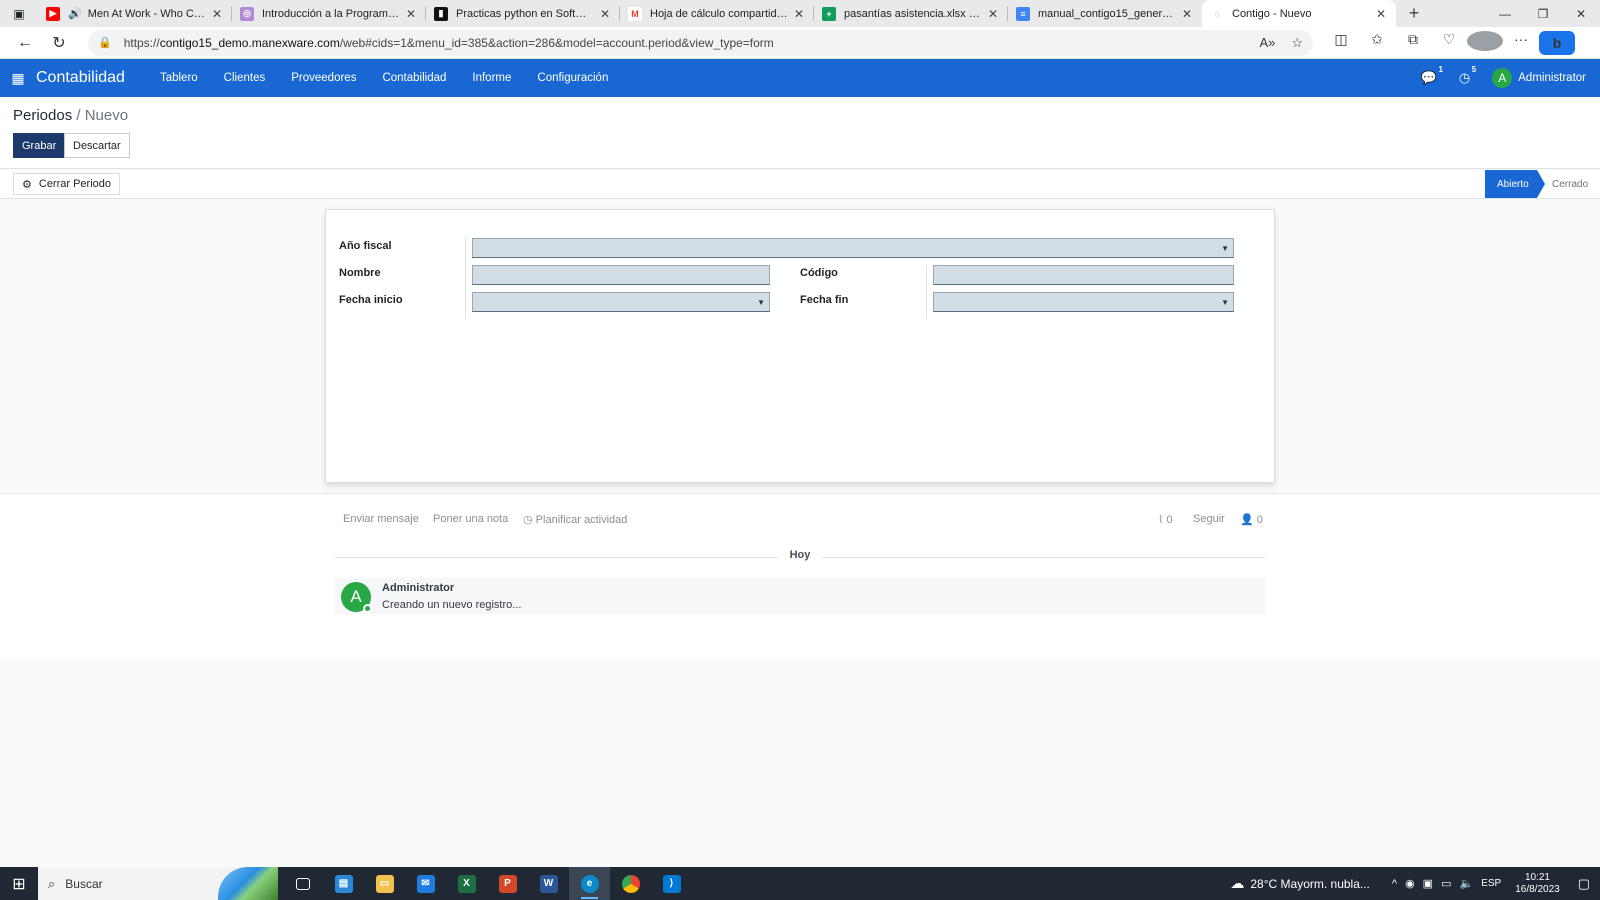 The image size is (1600, 900). What do you see at coordinates (1105, 13) in the screenshot?
I see `browser-tab: ≡ manual_contigo15_general.docx ✕` at bounding box center [1105, 13].